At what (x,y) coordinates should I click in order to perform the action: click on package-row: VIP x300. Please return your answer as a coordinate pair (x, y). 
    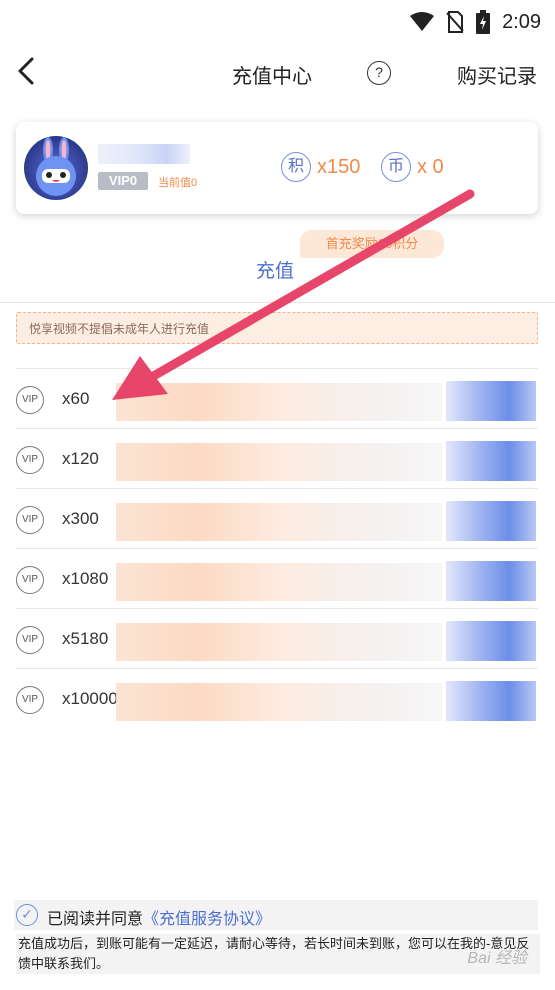
    Looking at the image, I should click on (277, 518).